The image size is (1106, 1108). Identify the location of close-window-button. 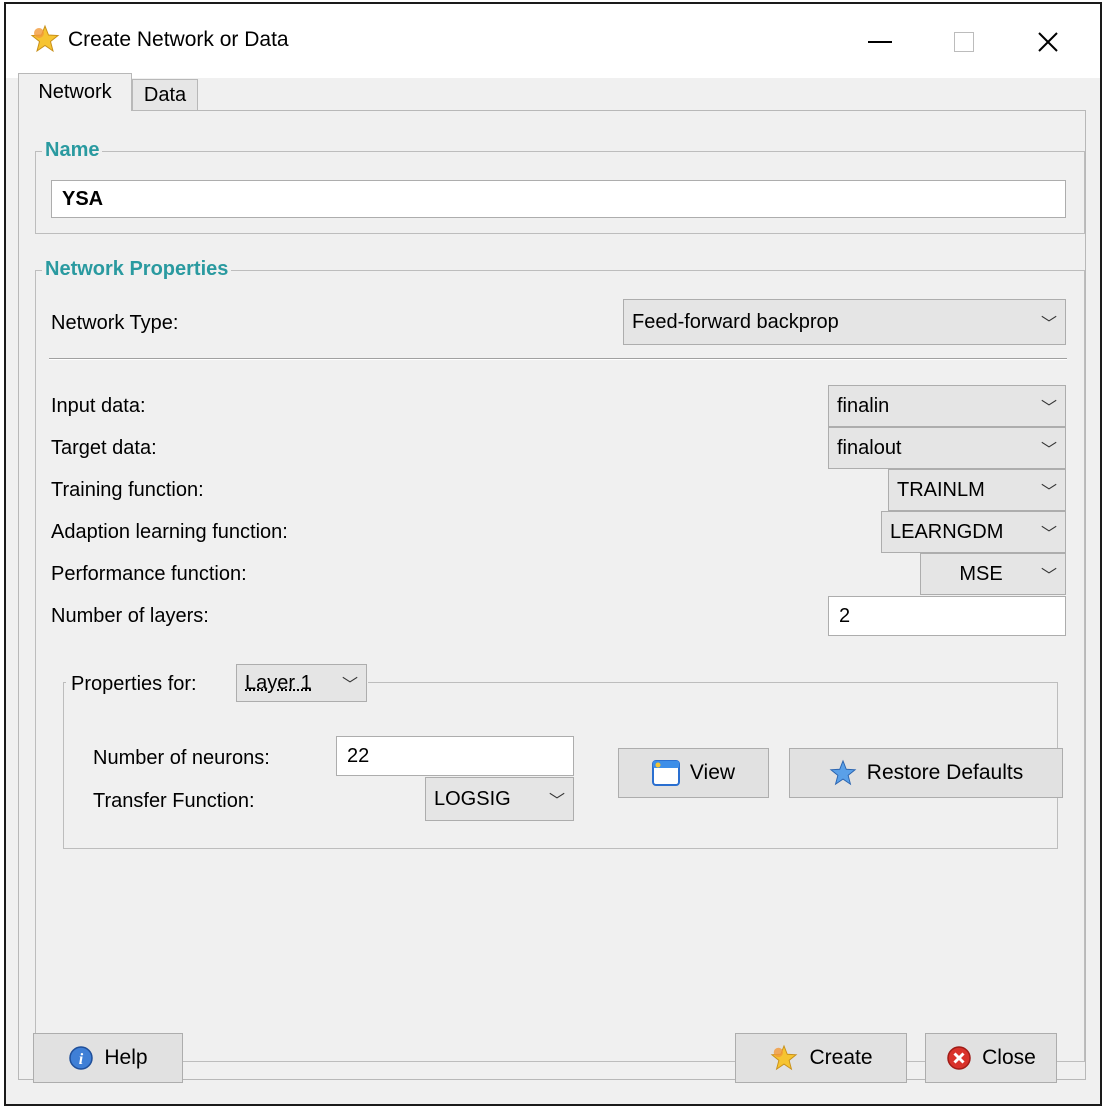
(1048, 42).